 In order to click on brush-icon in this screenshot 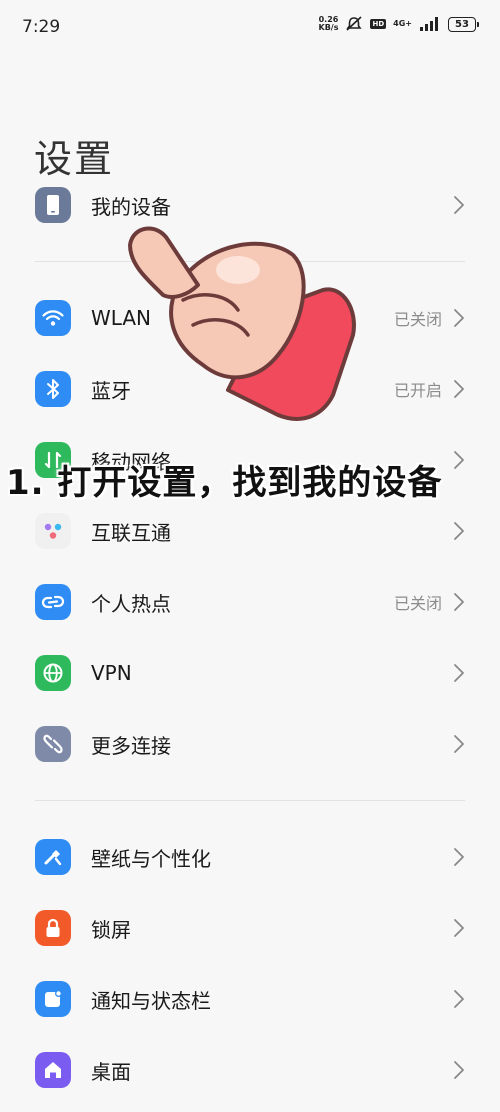, I will do `click(53, 857)`.